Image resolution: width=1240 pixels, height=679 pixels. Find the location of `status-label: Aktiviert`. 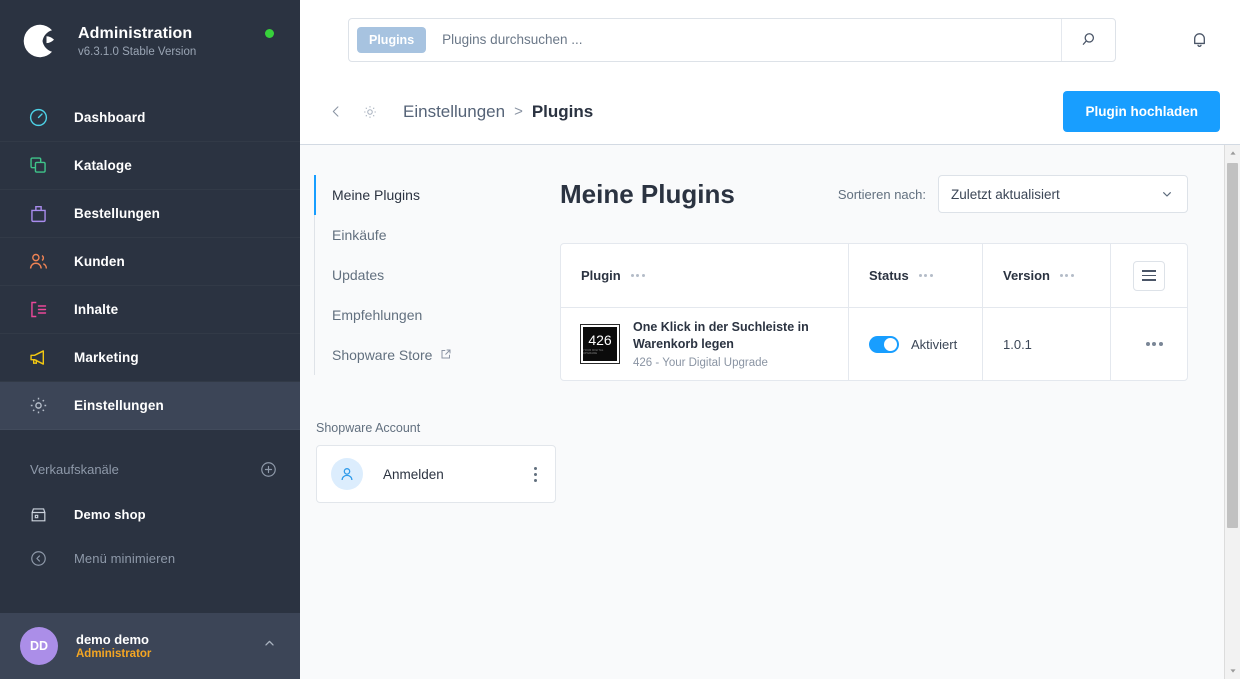

status-label: Aktiviert is located at coordinates (934, 344).